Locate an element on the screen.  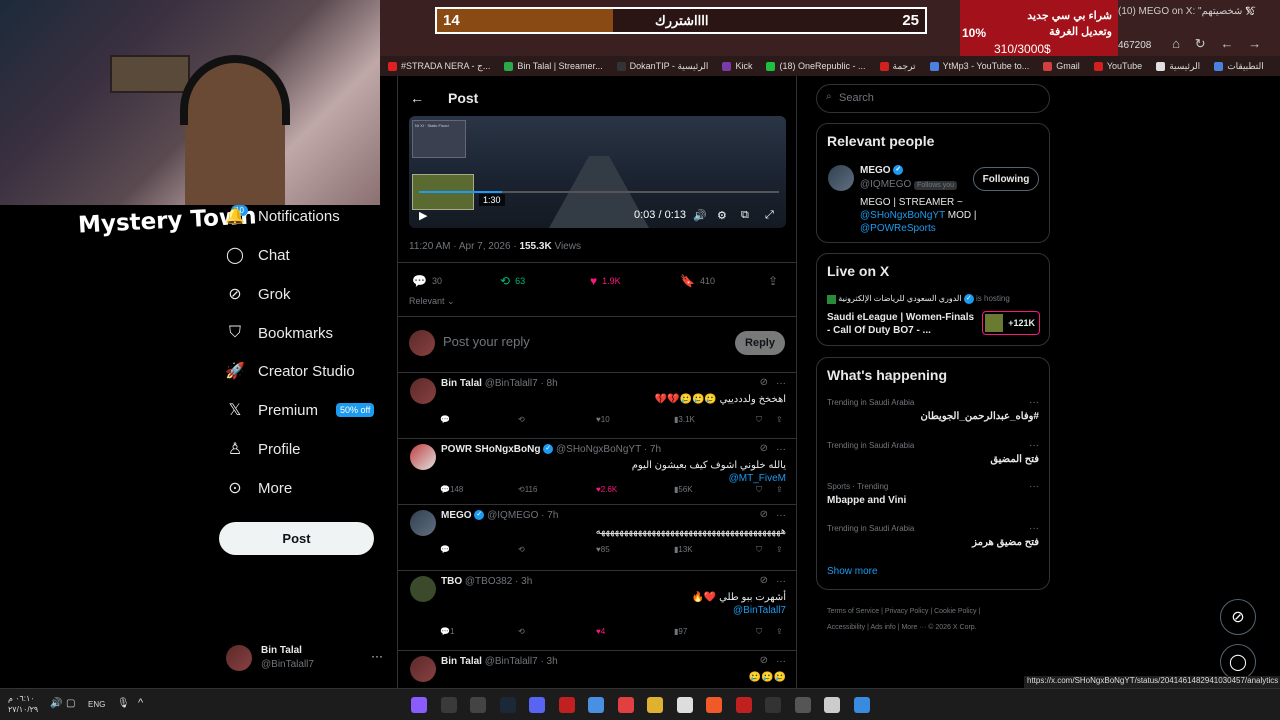
back-arrow-icon: ← is located at coordinates (417, 98).